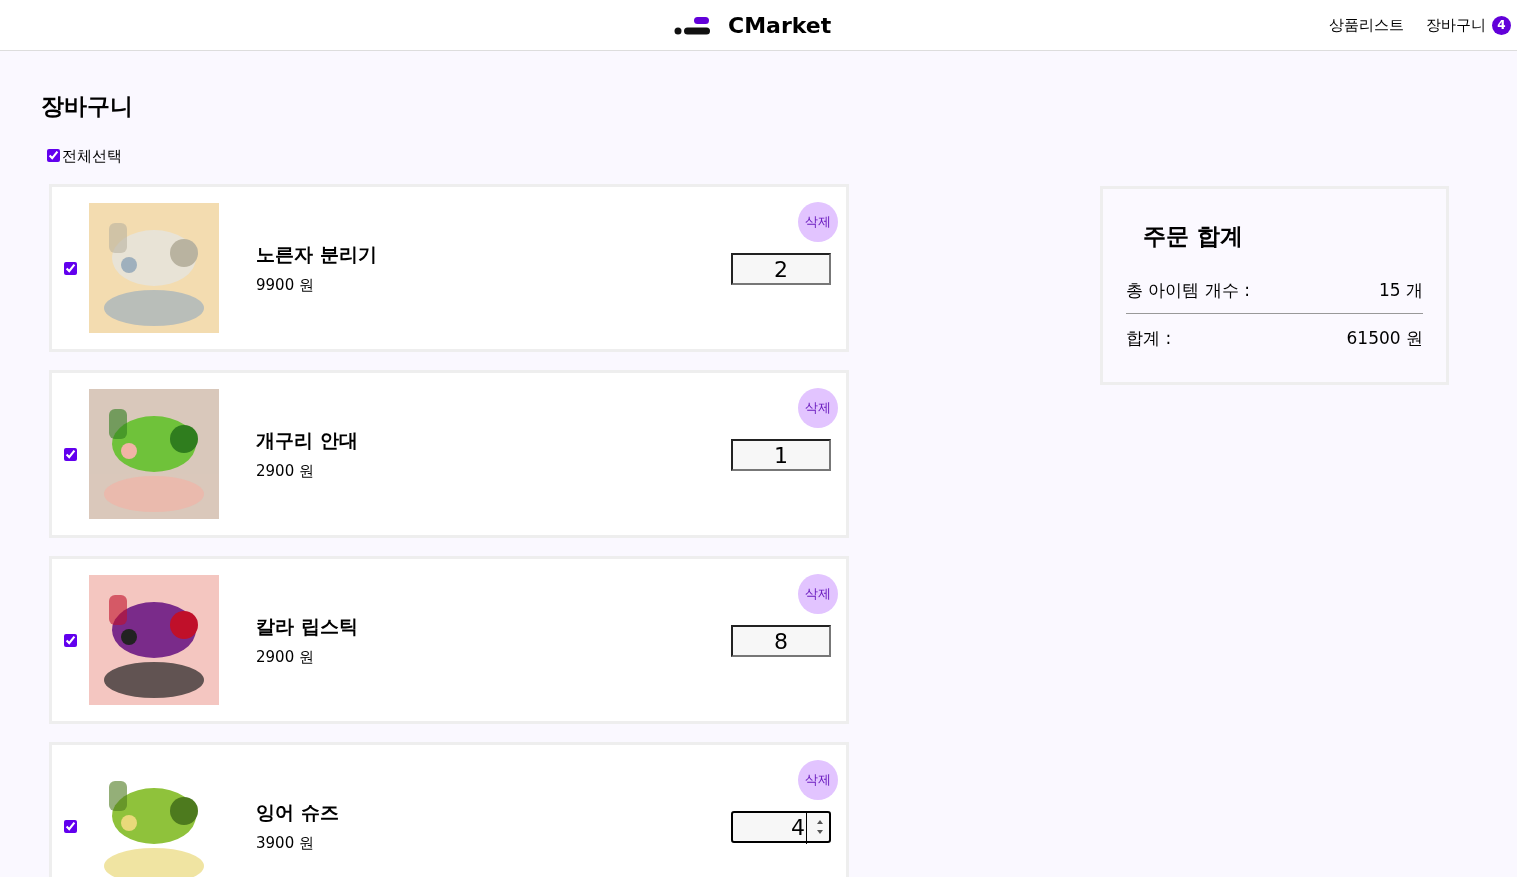 The image size is (1517, 877). What do you see at coordinates (781, 827) in the screenshot?
I see `quantity-field: 4` at bounding box center [781, 827].